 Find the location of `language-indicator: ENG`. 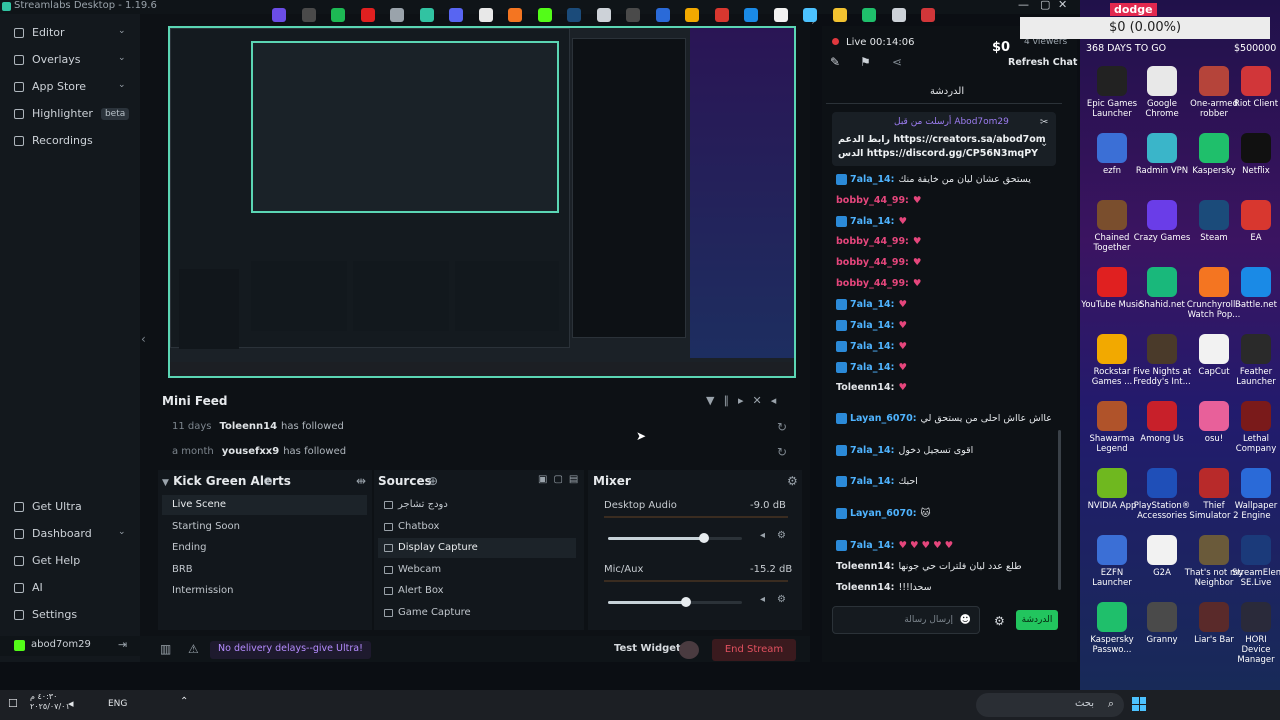

language-indicator: ENG is located at coordinates (117, 704).